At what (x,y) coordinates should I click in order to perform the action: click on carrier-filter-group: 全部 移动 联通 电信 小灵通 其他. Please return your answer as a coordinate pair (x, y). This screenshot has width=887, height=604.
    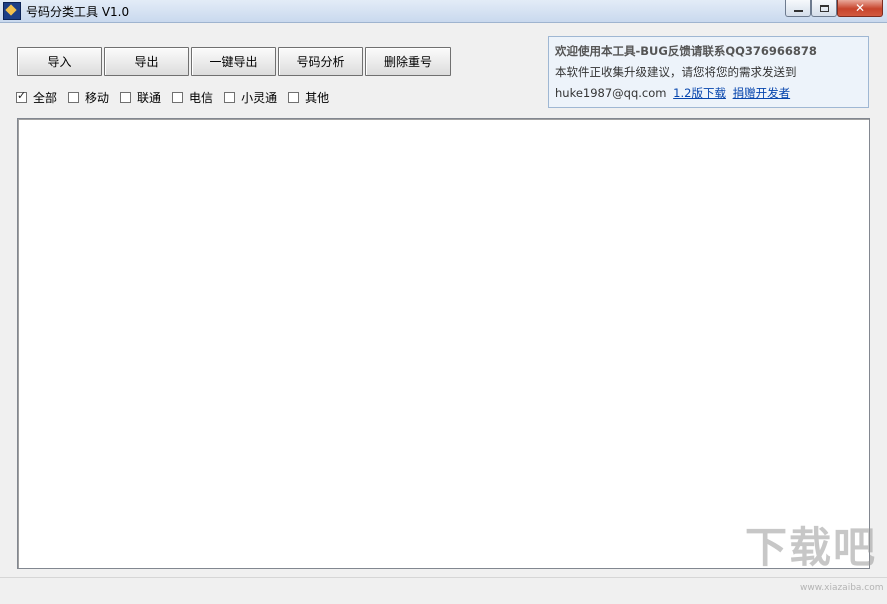
    Looking at the image, I should click on (178, 97).